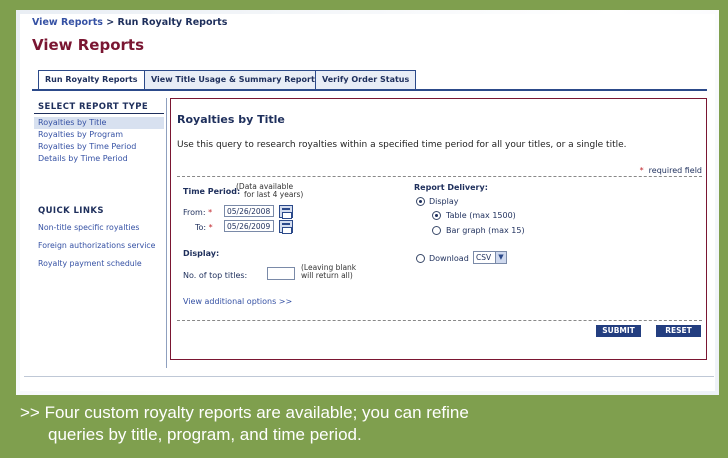  What do you see at coordinates (201, 253) in the screenshot?
I see `display-label: Display:` at bounding box center [201, 253].